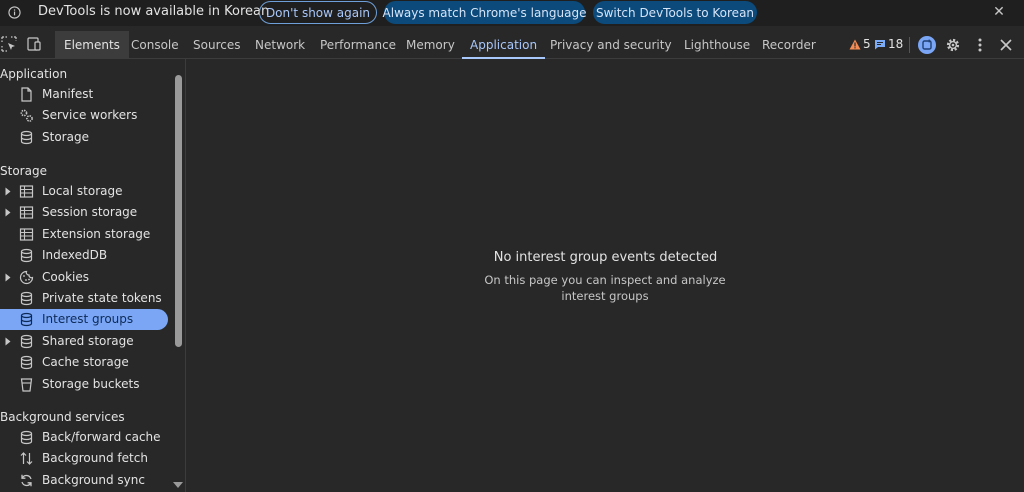 The image size is (1024, 492). I want to click on sidebar-item-label: Service workers, so click(90, 115).